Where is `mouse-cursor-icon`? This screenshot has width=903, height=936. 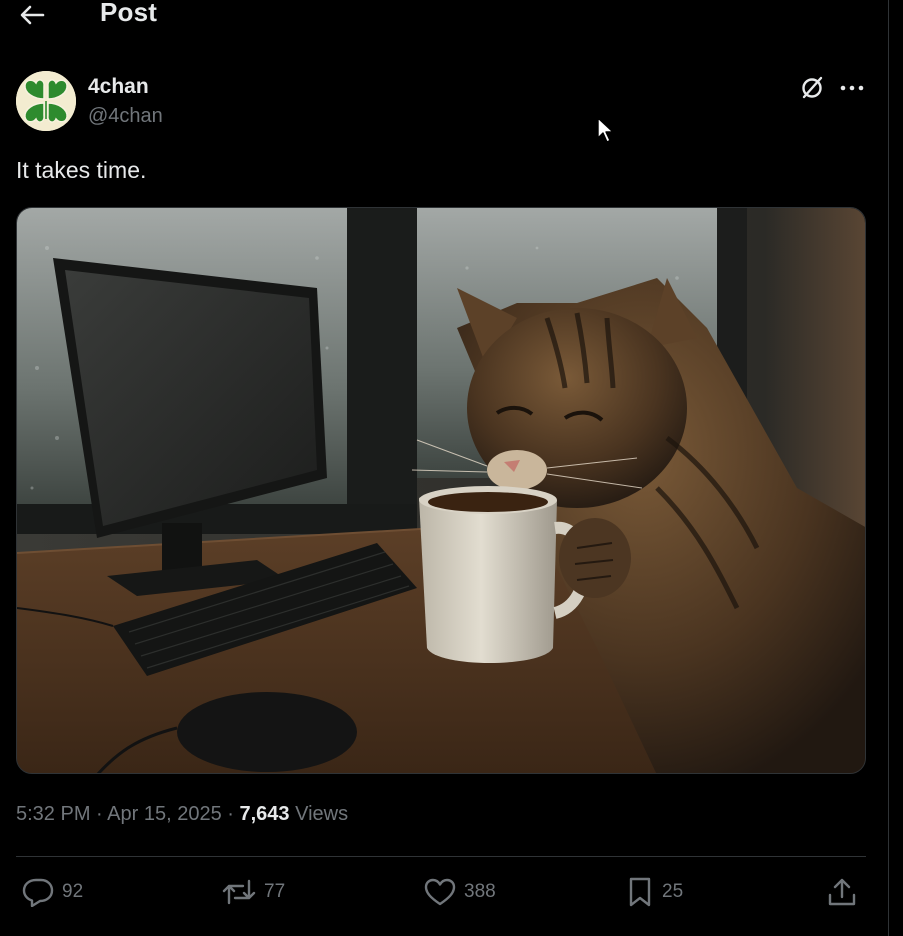
mouse-cursor-icon is located at coordinates (606, 130).